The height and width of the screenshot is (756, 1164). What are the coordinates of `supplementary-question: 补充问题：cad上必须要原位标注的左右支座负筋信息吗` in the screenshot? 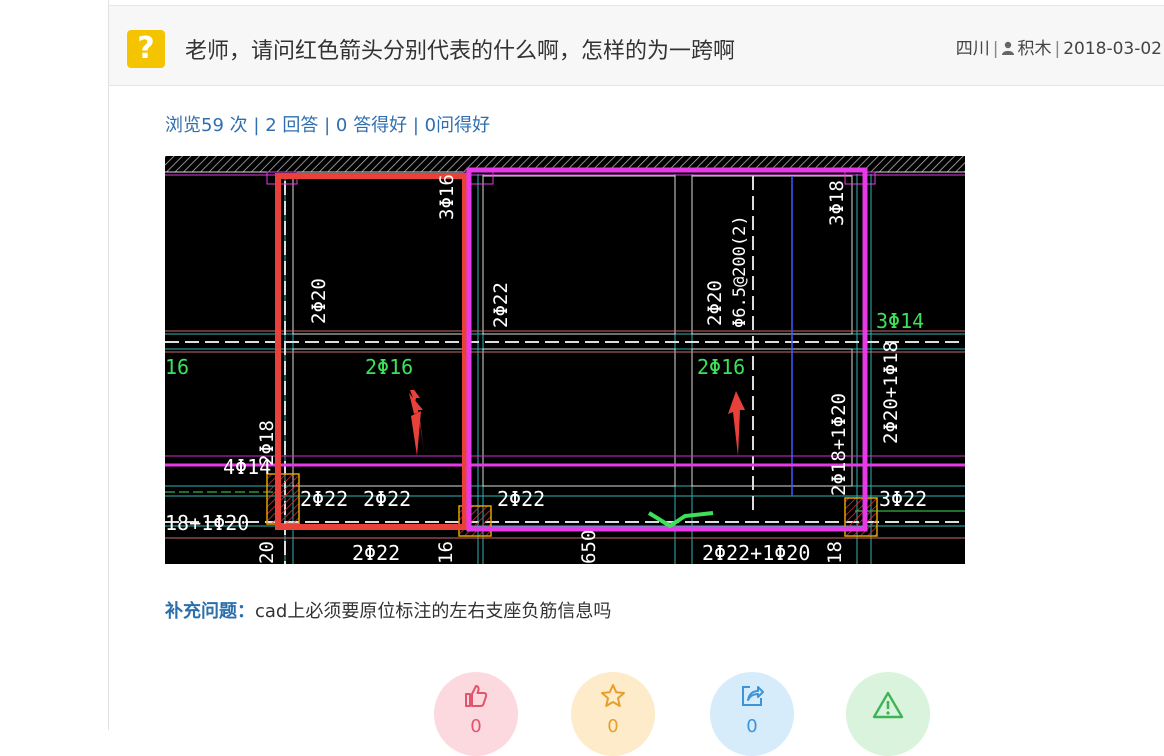 It's located at (388, 610).